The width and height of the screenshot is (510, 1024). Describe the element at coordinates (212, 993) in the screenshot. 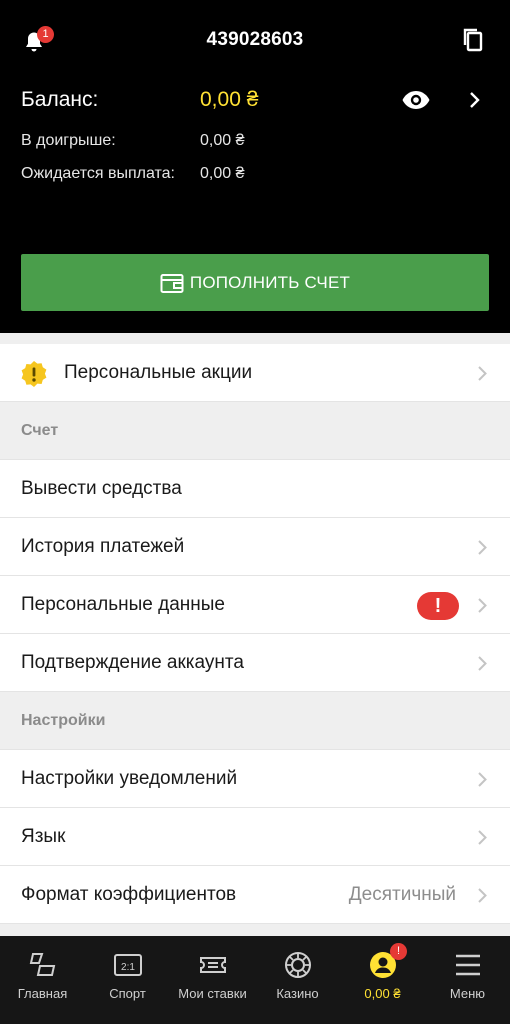

I see `nav-label: Мои ставки` at that location.